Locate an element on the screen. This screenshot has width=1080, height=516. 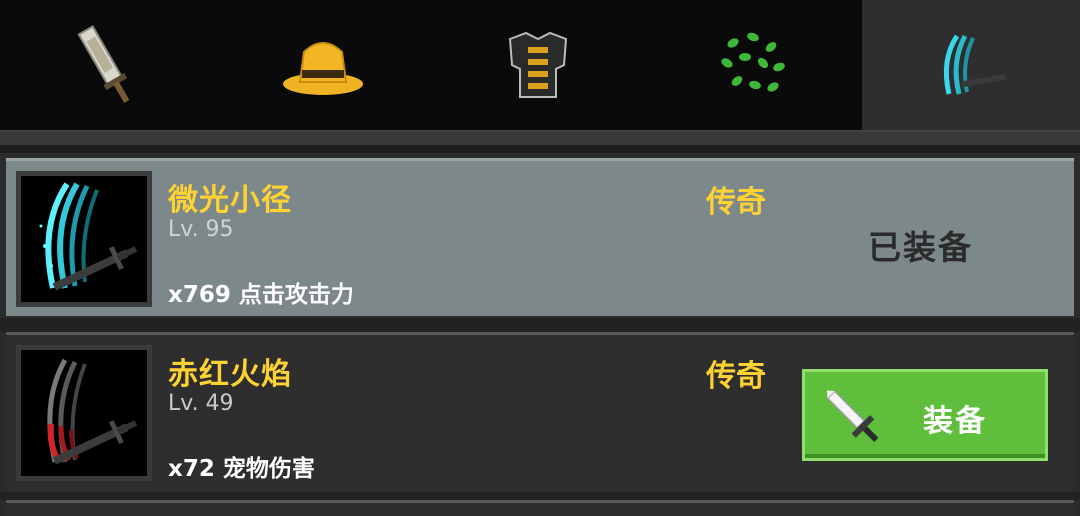
tab-weapons is located at coordinates (107, 65).